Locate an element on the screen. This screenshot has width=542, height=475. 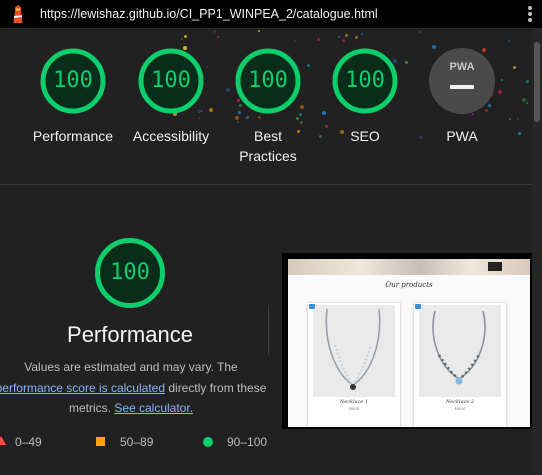
see-calculator-link: See calculator. is located at coordinates (153, 408).